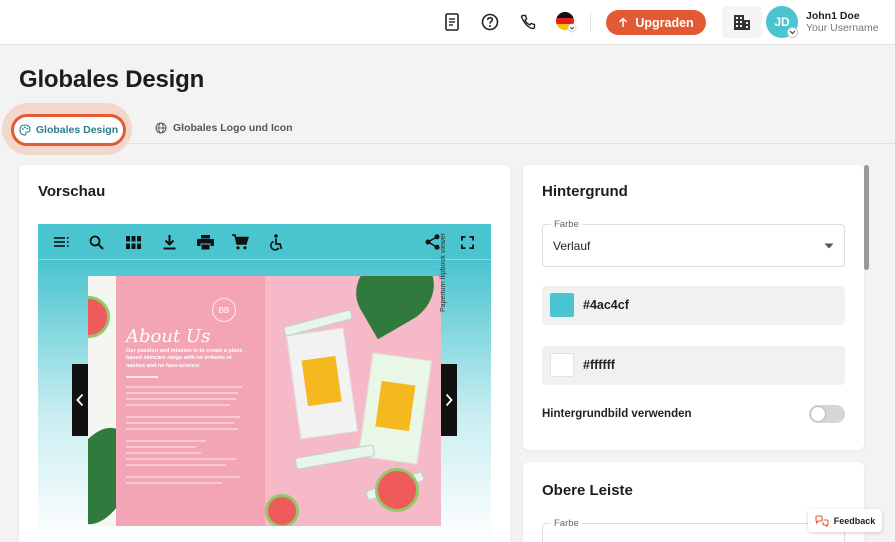 The width and height of the screenshot is (895, 542). I want to click on top-bar-title: Obere Leiste, so click(587, 490).